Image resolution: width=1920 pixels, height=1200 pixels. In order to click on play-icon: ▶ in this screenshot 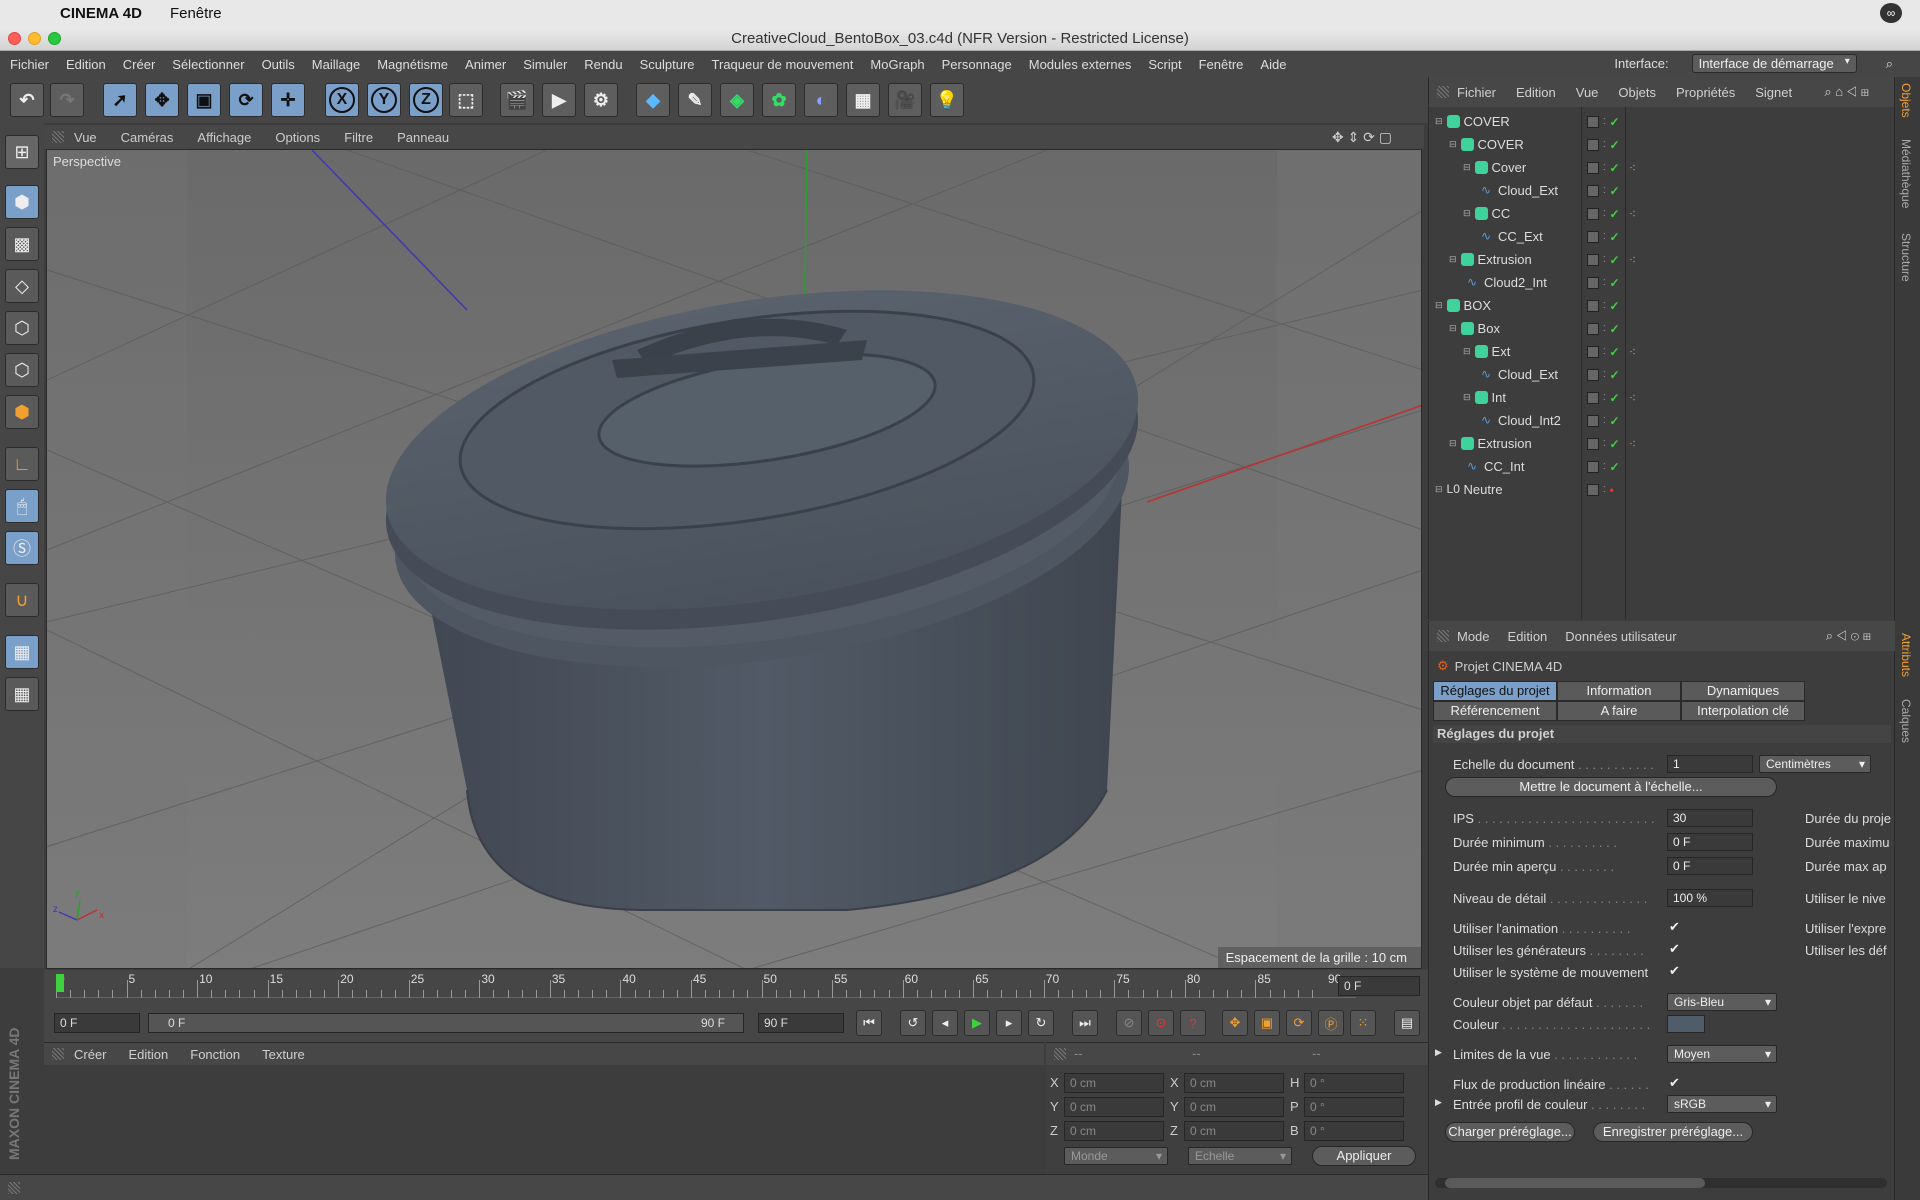, I will do `click(977, 1023)`.